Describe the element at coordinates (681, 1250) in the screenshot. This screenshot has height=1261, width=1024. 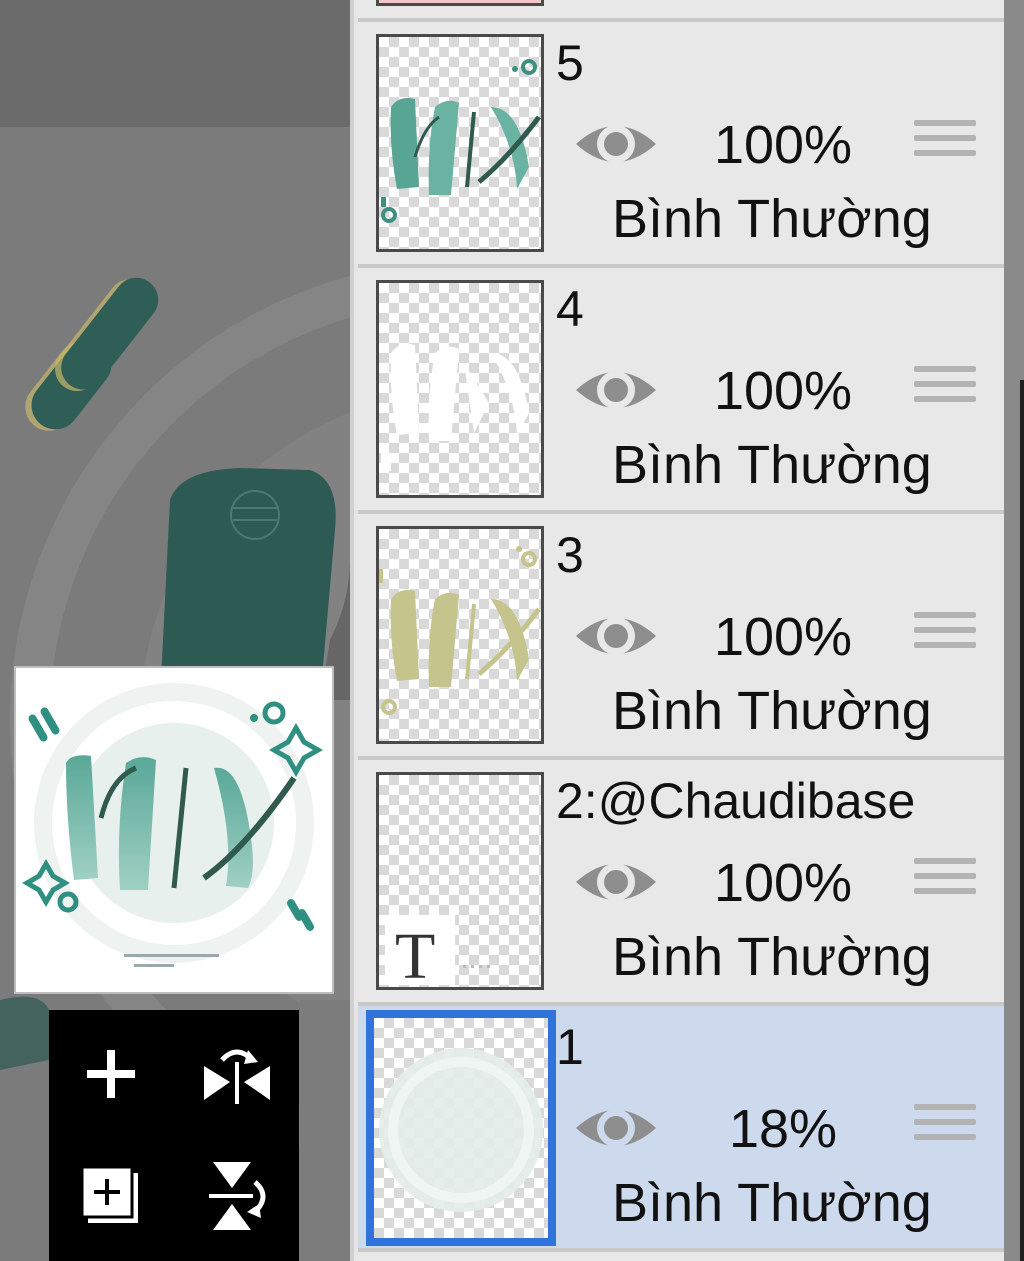
I see `layer-divider` at that location.